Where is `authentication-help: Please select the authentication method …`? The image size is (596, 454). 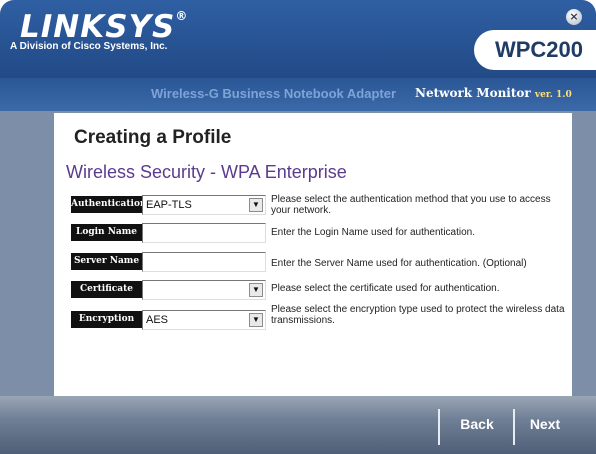 authentication-help: Please select the authentication method … is located at coordinates (411, 205).